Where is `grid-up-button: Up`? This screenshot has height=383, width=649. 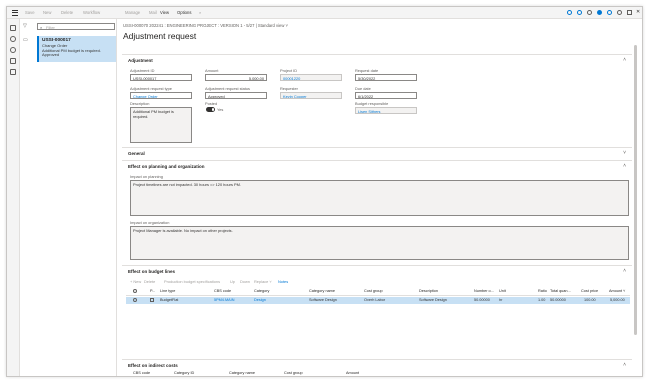
grid-up-button: Up is located at coordinates (232, 281).